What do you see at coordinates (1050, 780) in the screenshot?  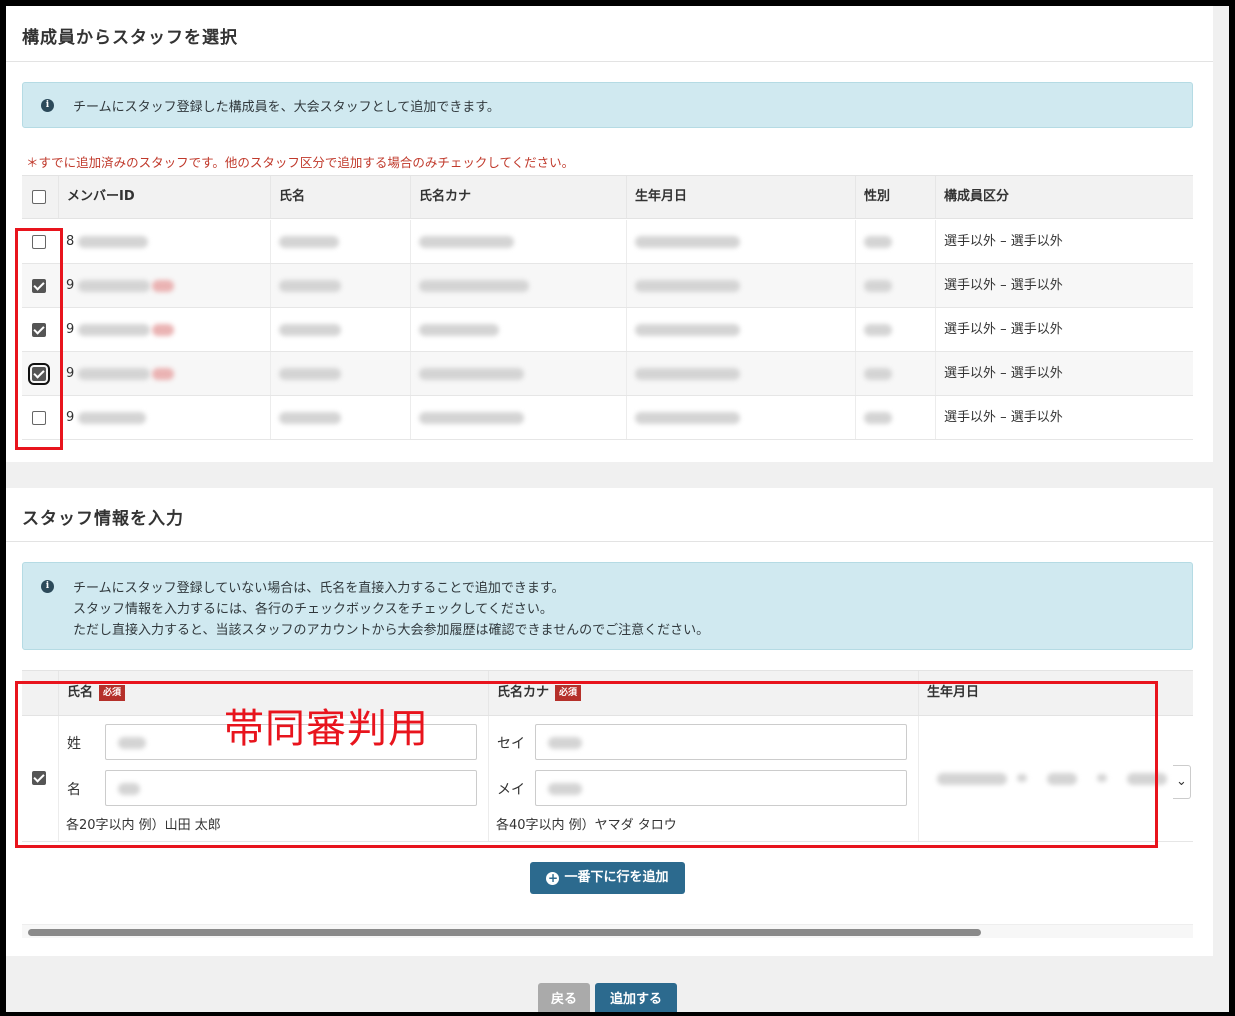 I see `birthdate-selects` at bounding box center [1050, 780].